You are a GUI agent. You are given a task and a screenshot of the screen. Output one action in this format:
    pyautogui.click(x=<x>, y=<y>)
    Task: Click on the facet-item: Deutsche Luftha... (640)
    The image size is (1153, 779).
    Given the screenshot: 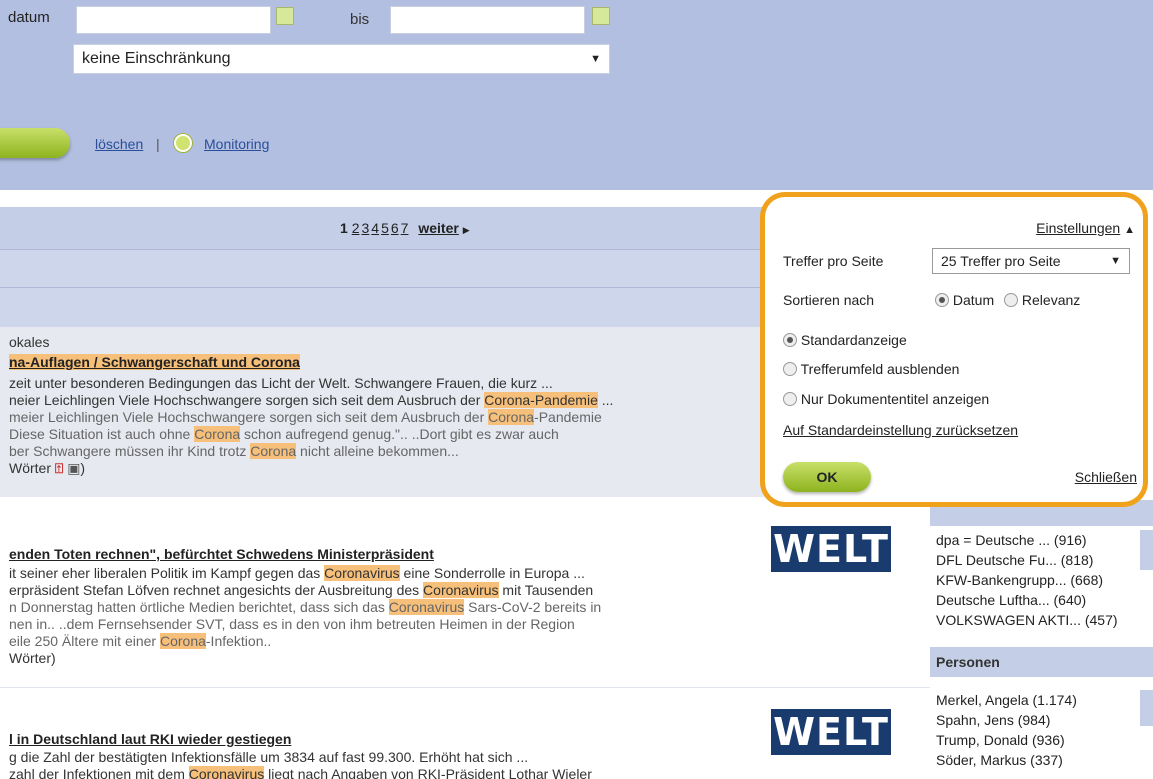 What is the action you would take?
    pyautogui.click(x=1027, y=600)
    